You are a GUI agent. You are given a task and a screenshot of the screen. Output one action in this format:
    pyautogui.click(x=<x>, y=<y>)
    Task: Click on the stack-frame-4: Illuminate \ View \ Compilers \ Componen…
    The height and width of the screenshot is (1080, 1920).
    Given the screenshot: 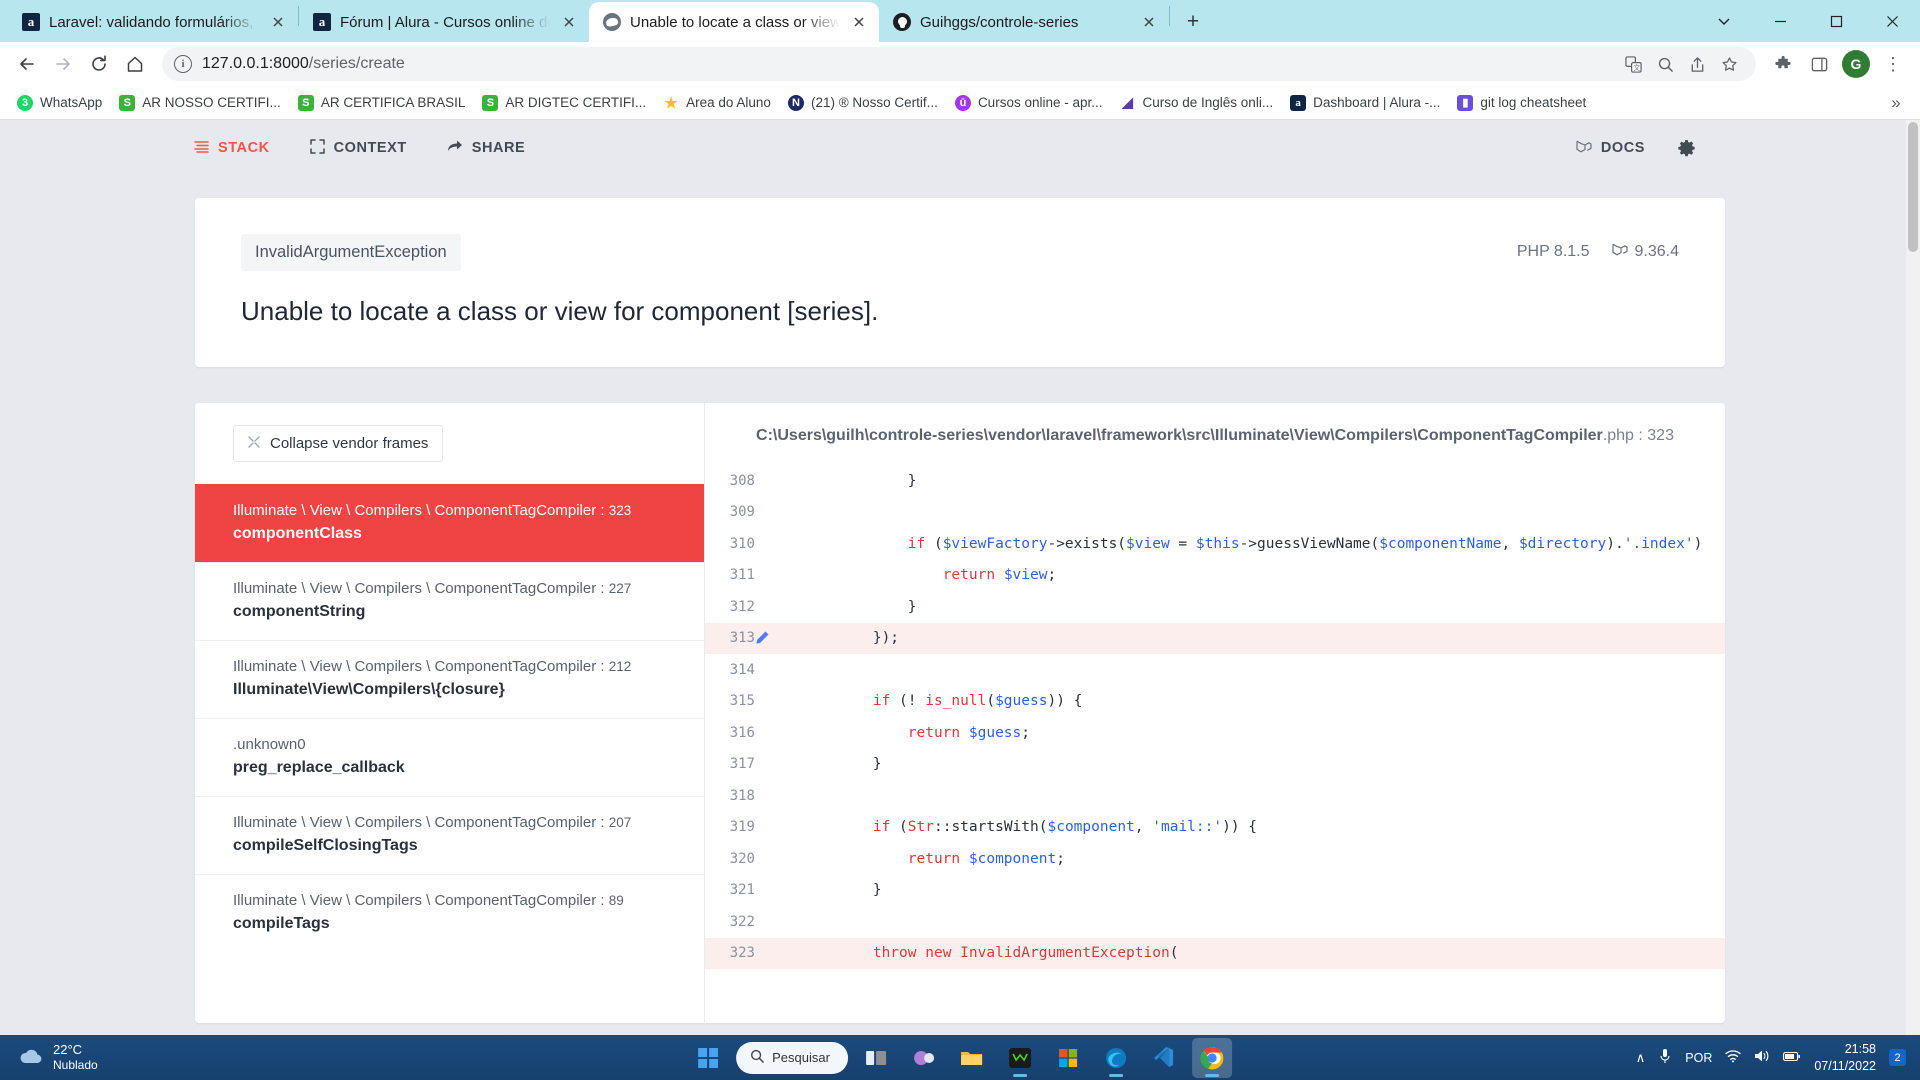 What is the action you would take?
    pyautogui.click(x=449, y=835)
    